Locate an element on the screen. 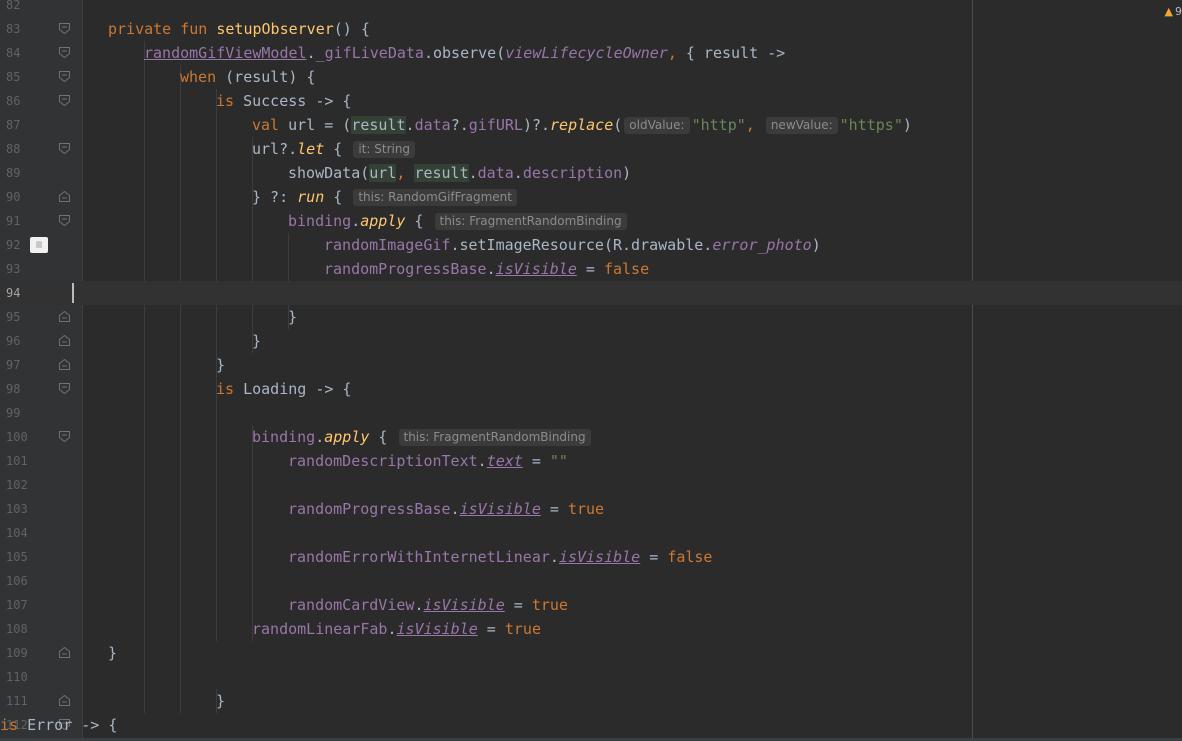  code-token: false is located at coordinates (690, 557).